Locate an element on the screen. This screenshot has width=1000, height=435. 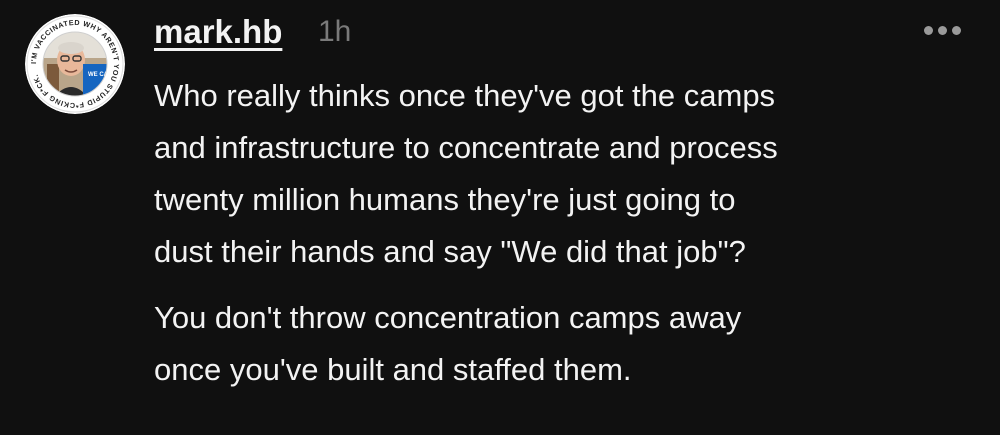
author-username: mark.hb is located at coordinates (218, 32).